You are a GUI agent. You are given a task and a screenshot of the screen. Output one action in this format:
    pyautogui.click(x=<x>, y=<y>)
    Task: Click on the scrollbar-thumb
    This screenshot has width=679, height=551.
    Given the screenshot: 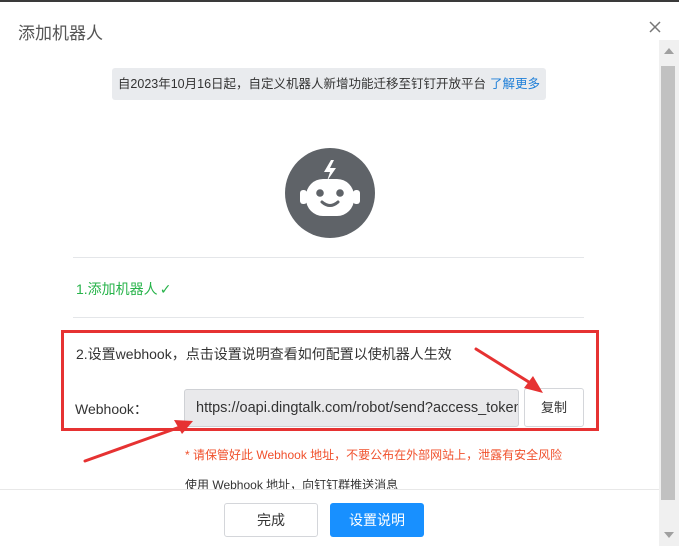 What is the action you would take?
    pyautogui.click(x=668, y=283)
    